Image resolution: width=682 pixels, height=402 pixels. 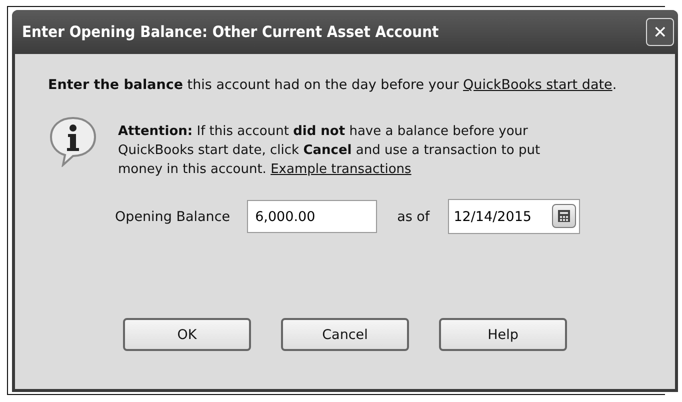 What do you see at coordinates (413, 216) in the screenshot?
I see `field-label: as of` at bounding box center [413, 216].